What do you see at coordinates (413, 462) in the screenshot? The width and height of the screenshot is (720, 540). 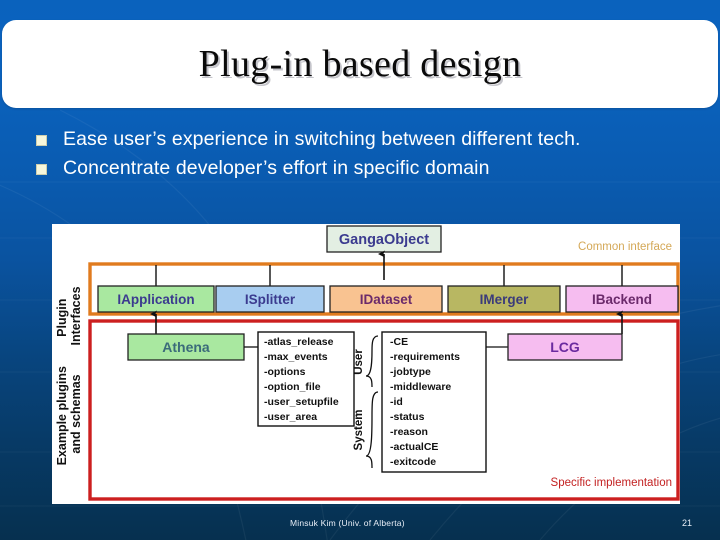 I see `lcg-attr-8: -exitcode` at bounding box center [413, 462].